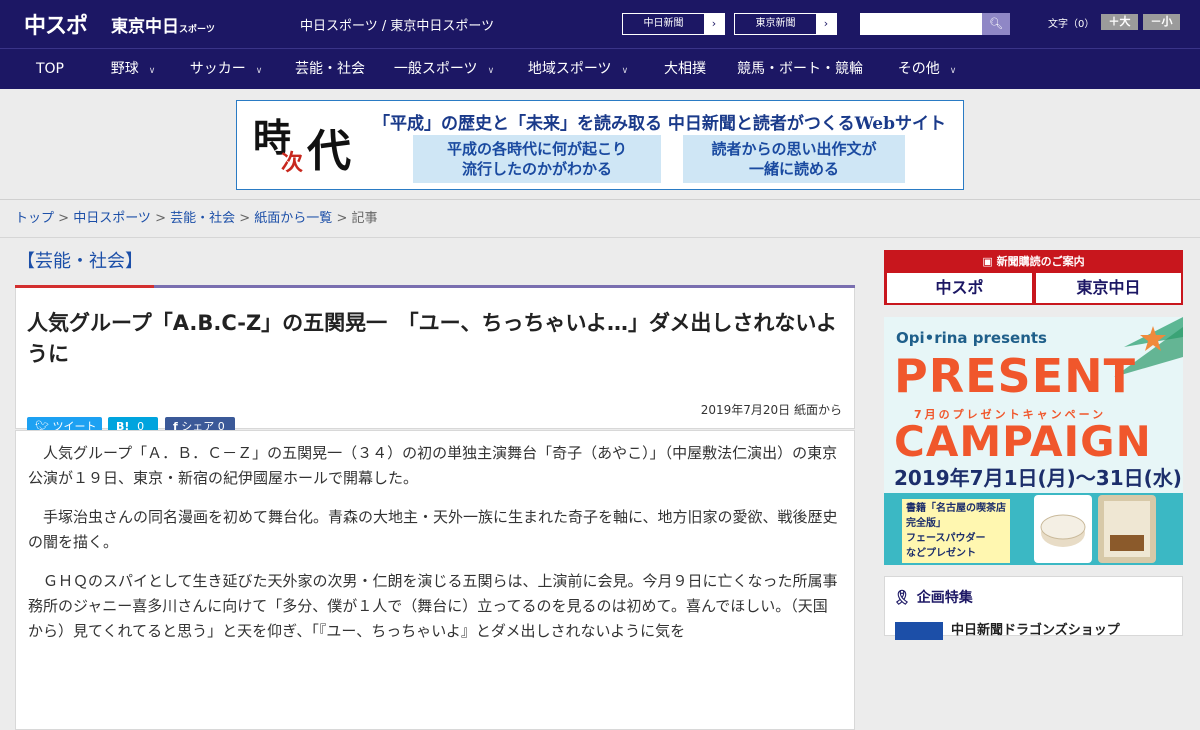 The image size is (1200, 730). I want to click on subscription-banner: ▣ 新聞購読のご案内 中スポ 東京中日, so click(1033, 277).